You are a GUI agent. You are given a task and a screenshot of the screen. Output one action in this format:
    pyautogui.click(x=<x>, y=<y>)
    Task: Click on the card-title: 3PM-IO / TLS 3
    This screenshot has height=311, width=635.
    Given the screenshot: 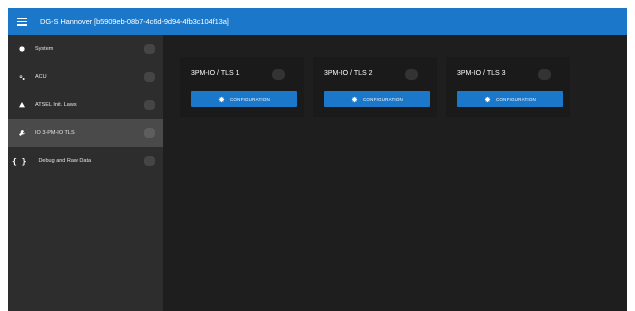 What is the action you would take?
    pyautogui.click(x=481, y=73)
    